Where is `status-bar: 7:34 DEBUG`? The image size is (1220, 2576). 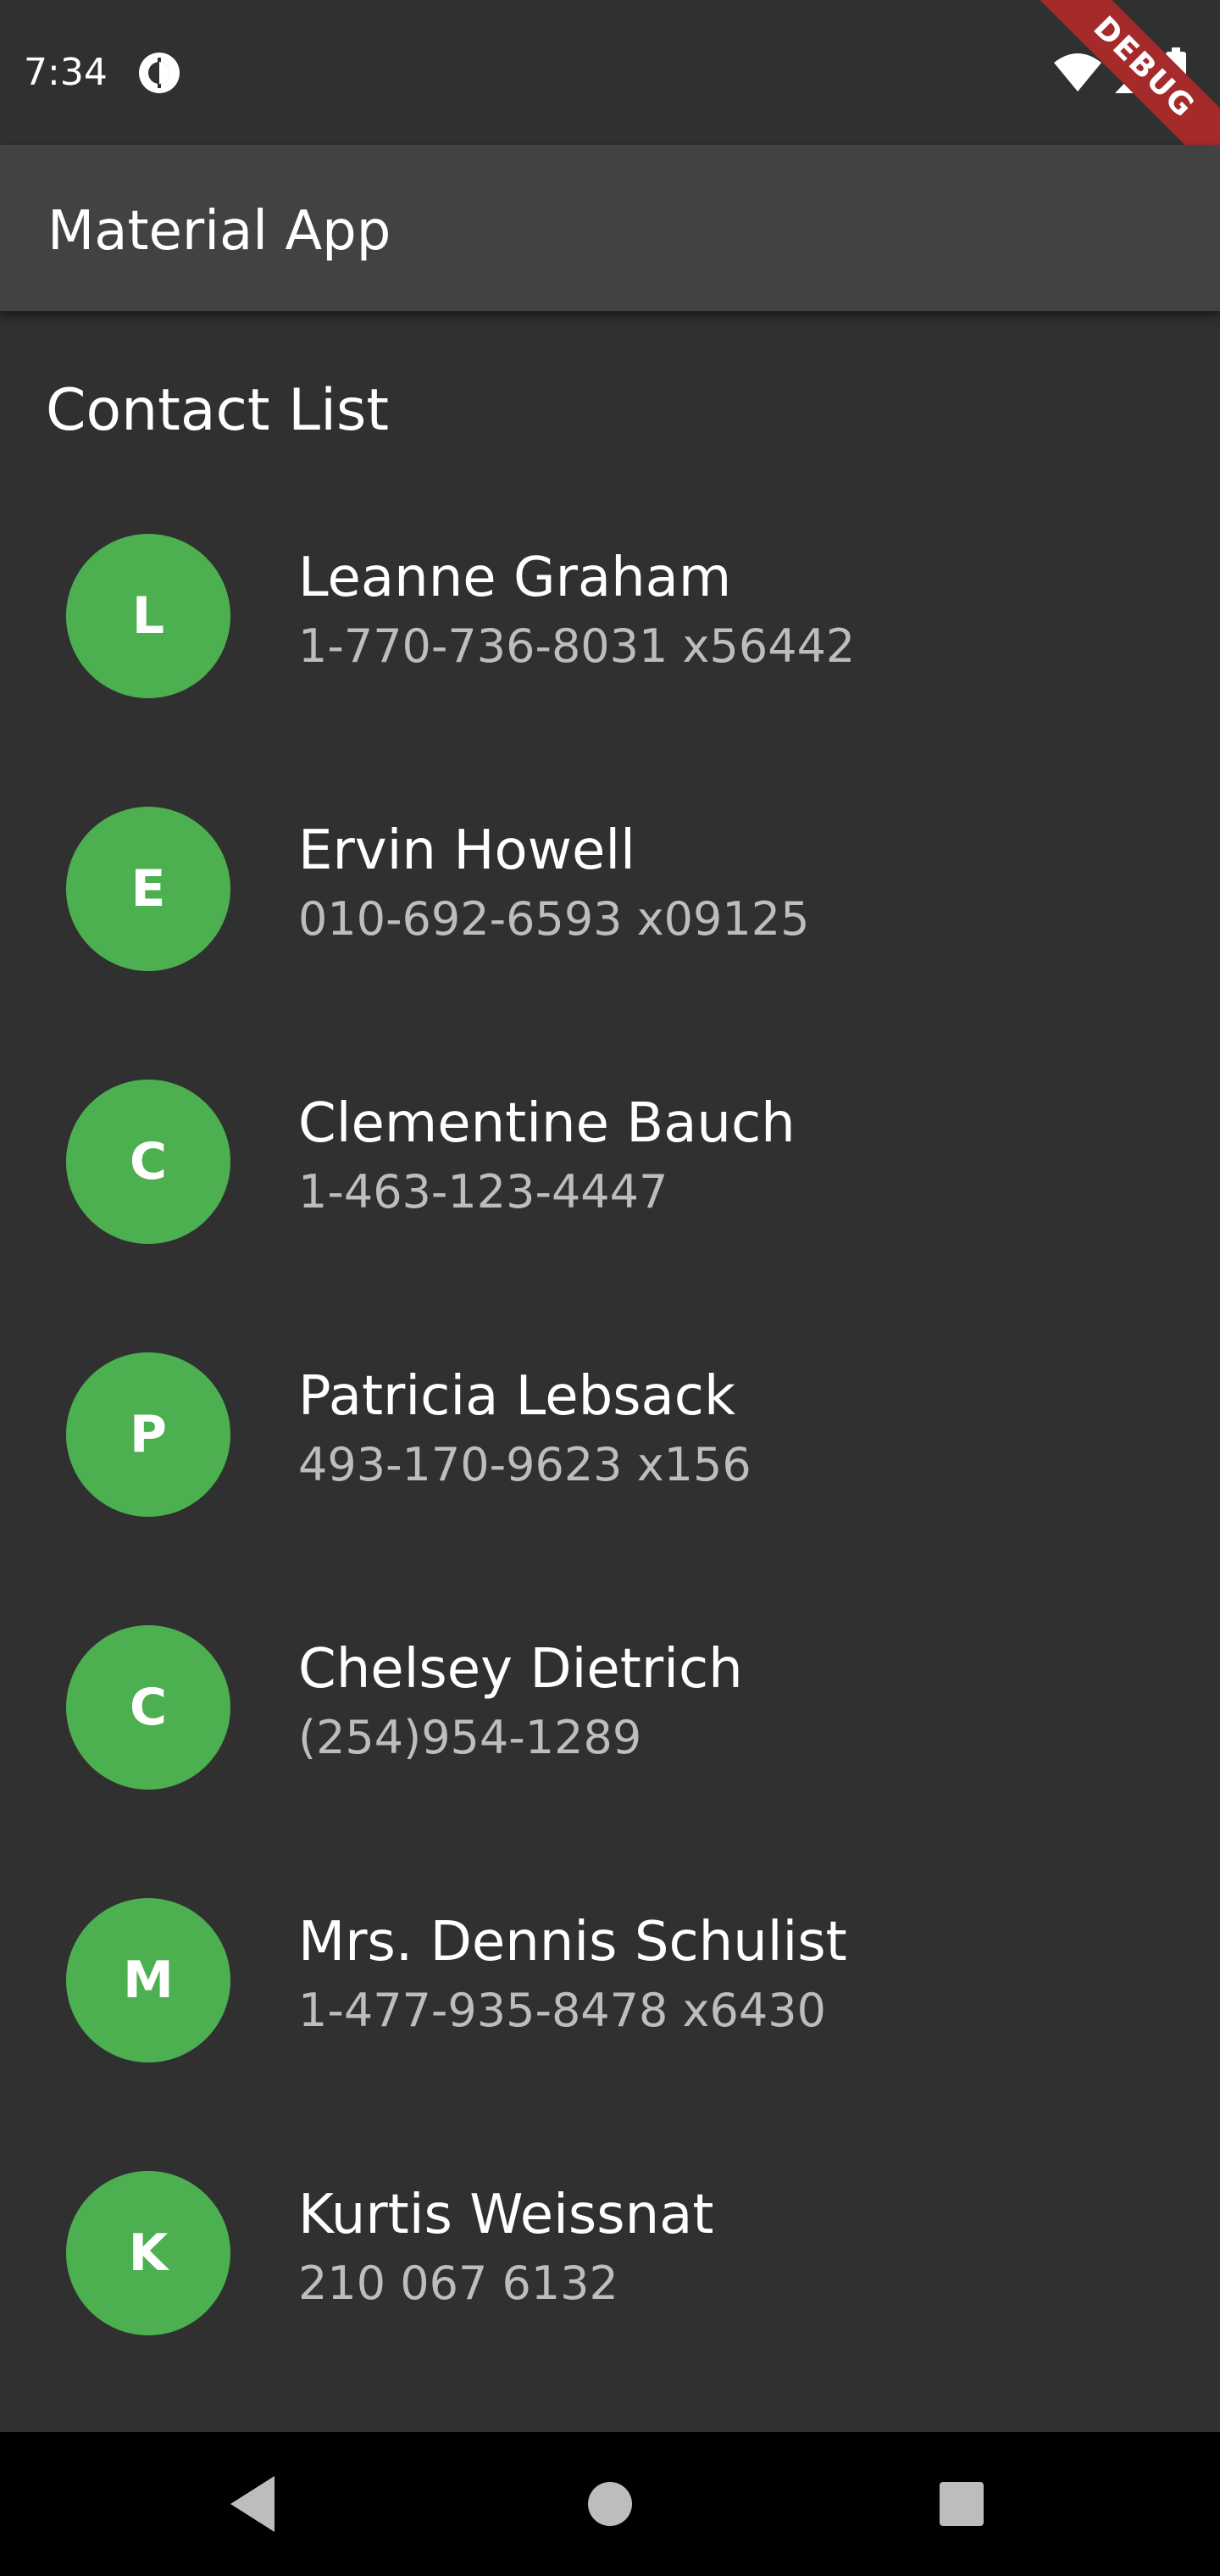
status-bar: 7:34 DEBUG is located at coordinates (610, 97).